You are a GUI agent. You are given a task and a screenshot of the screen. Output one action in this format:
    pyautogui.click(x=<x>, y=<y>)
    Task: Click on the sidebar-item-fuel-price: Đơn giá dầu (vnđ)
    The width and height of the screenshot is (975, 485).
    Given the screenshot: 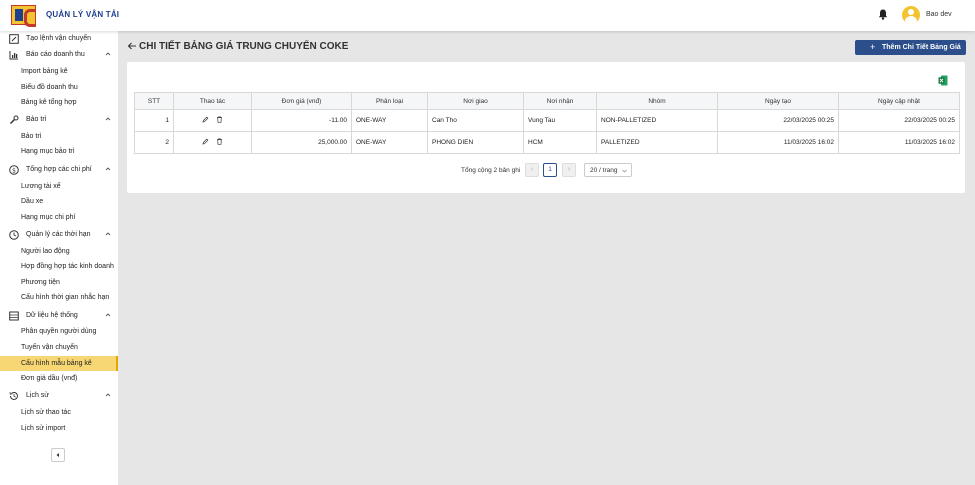 What is the action you would take?
    pyautogui.click(x=59, y=378)
    